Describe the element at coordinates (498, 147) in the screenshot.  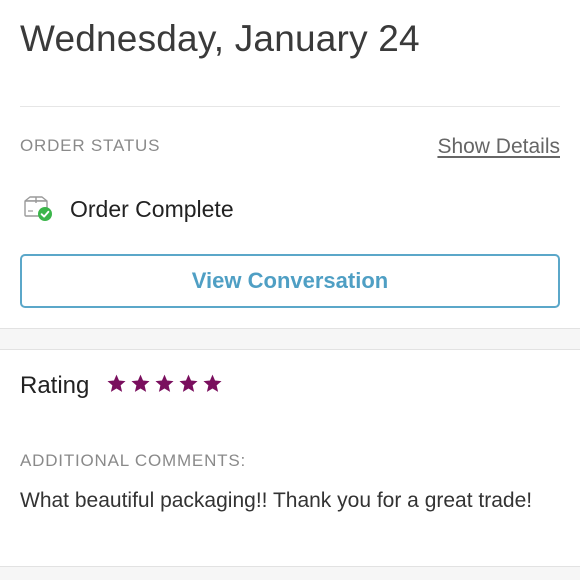
I see `show-details-link: Show Details` at that location.